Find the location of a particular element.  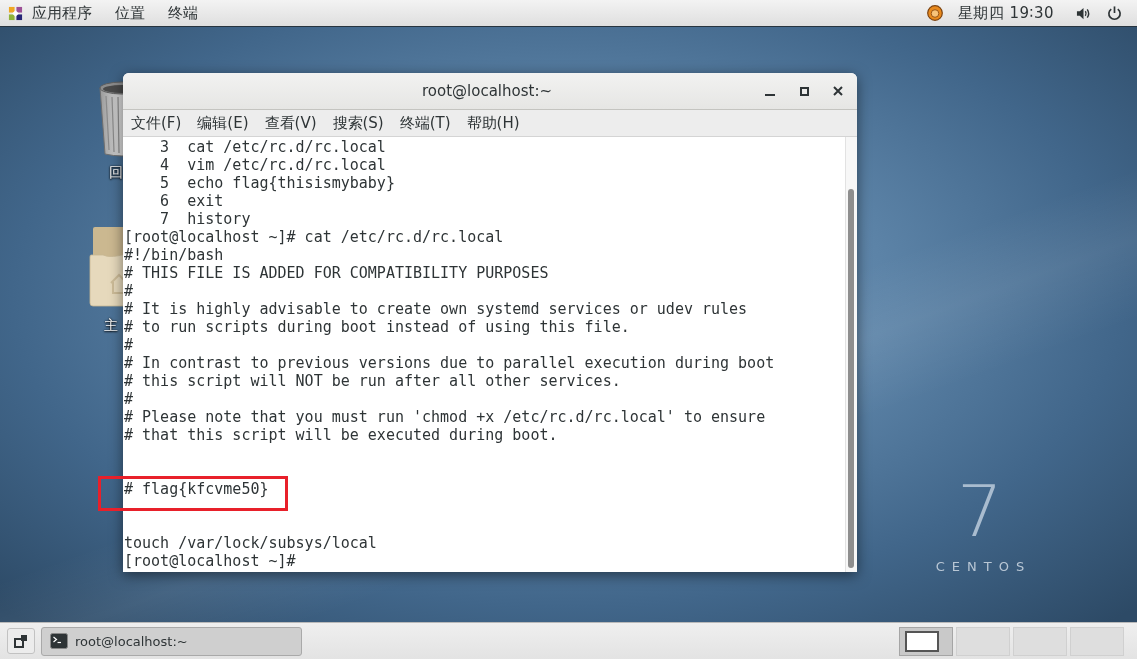

wallpaper-numeral: 7 is located at coordinates (980, 511).